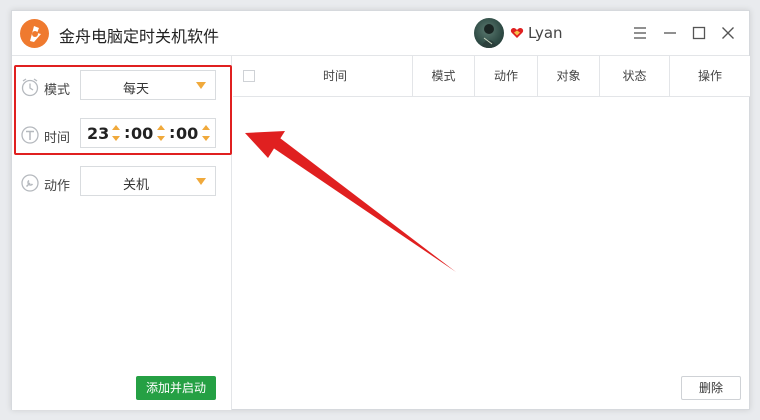 This screenshot has height=420, width=760. I want to click on minute-stepper, so click(161, 134).